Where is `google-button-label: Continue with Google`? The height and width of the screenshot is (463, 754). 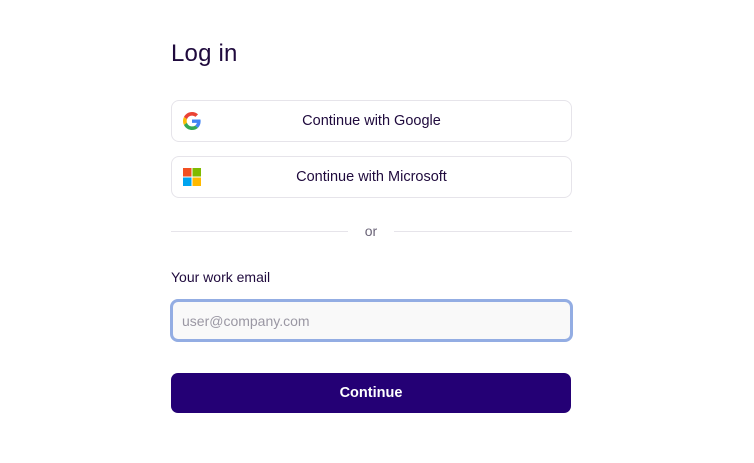
google-button-label: Continue with Google is located at coordinates (371, 121).